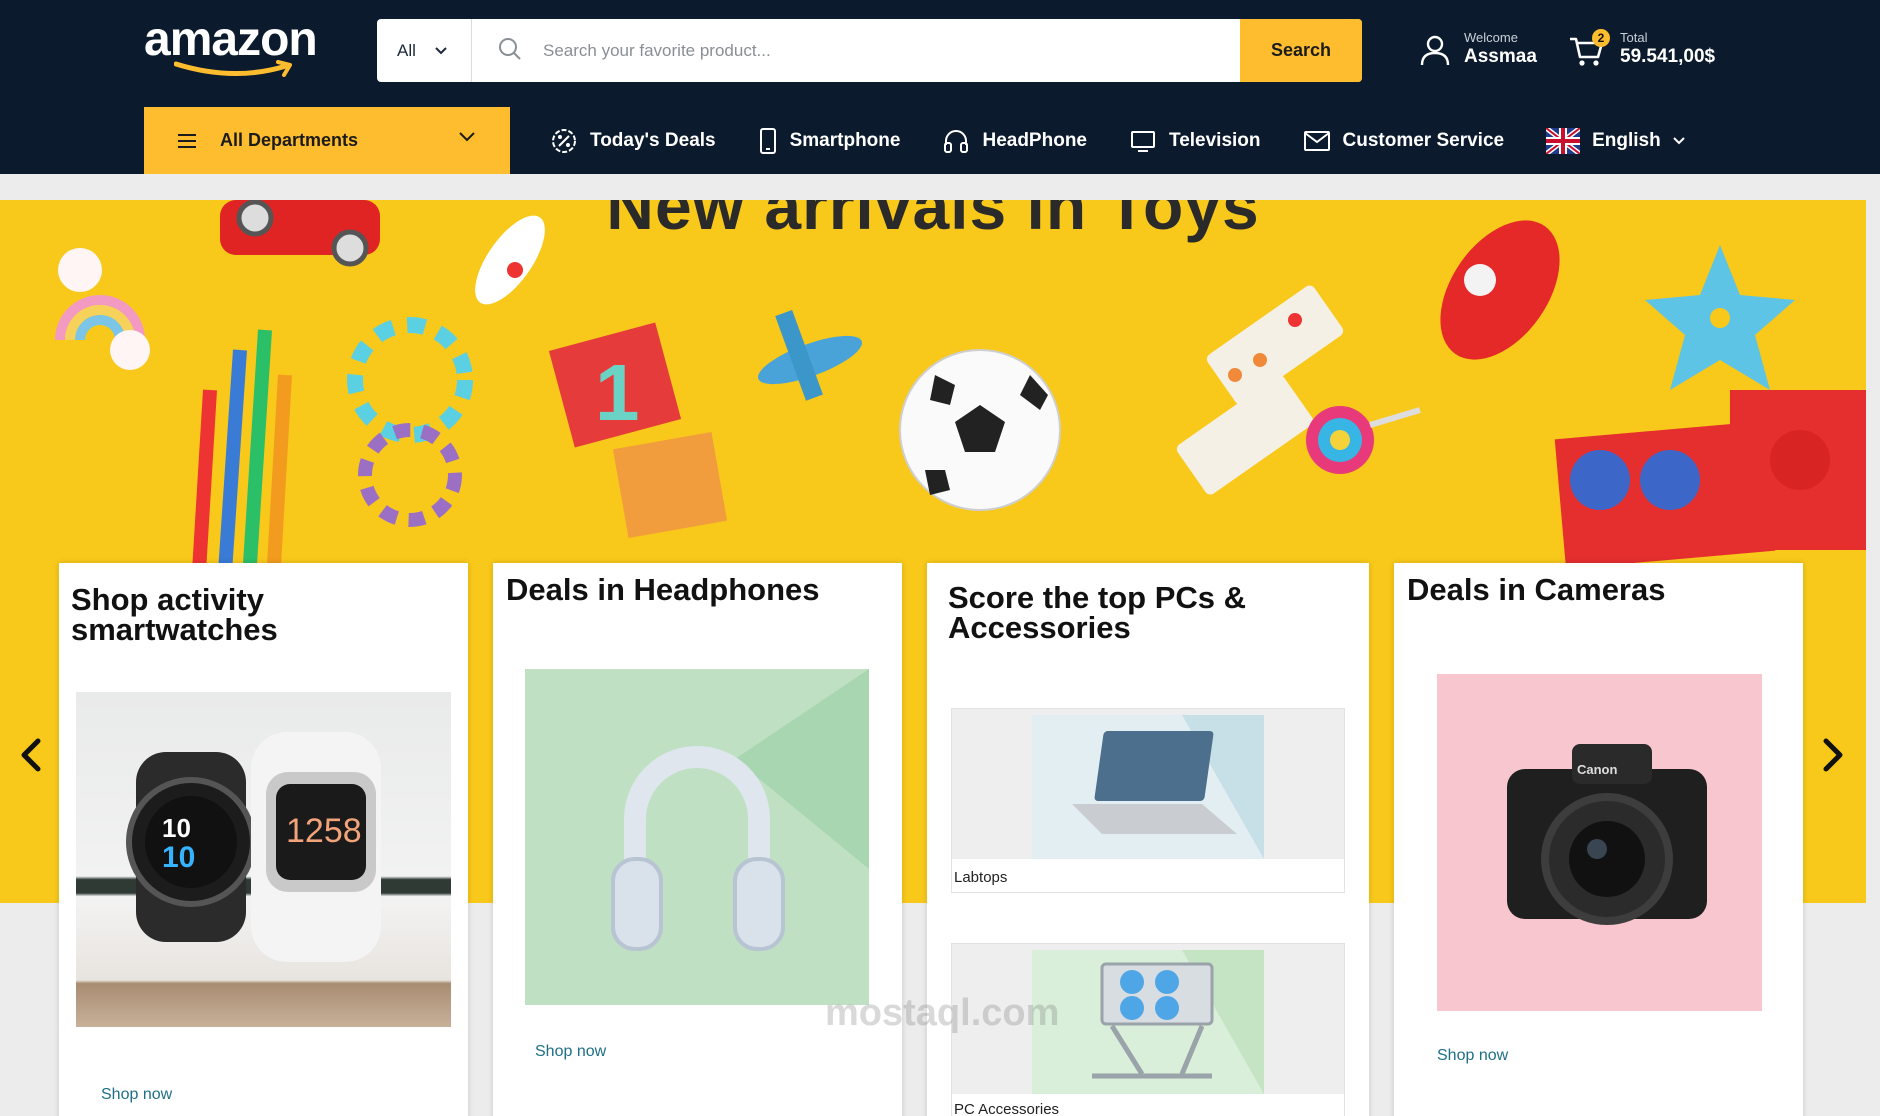 This screenshot has width=1880, height=1116. What do you see at coordinates (1034, 140) in the screenshot?
I see `nav-label: HeadPhone` at bounding box center [1034, 140].